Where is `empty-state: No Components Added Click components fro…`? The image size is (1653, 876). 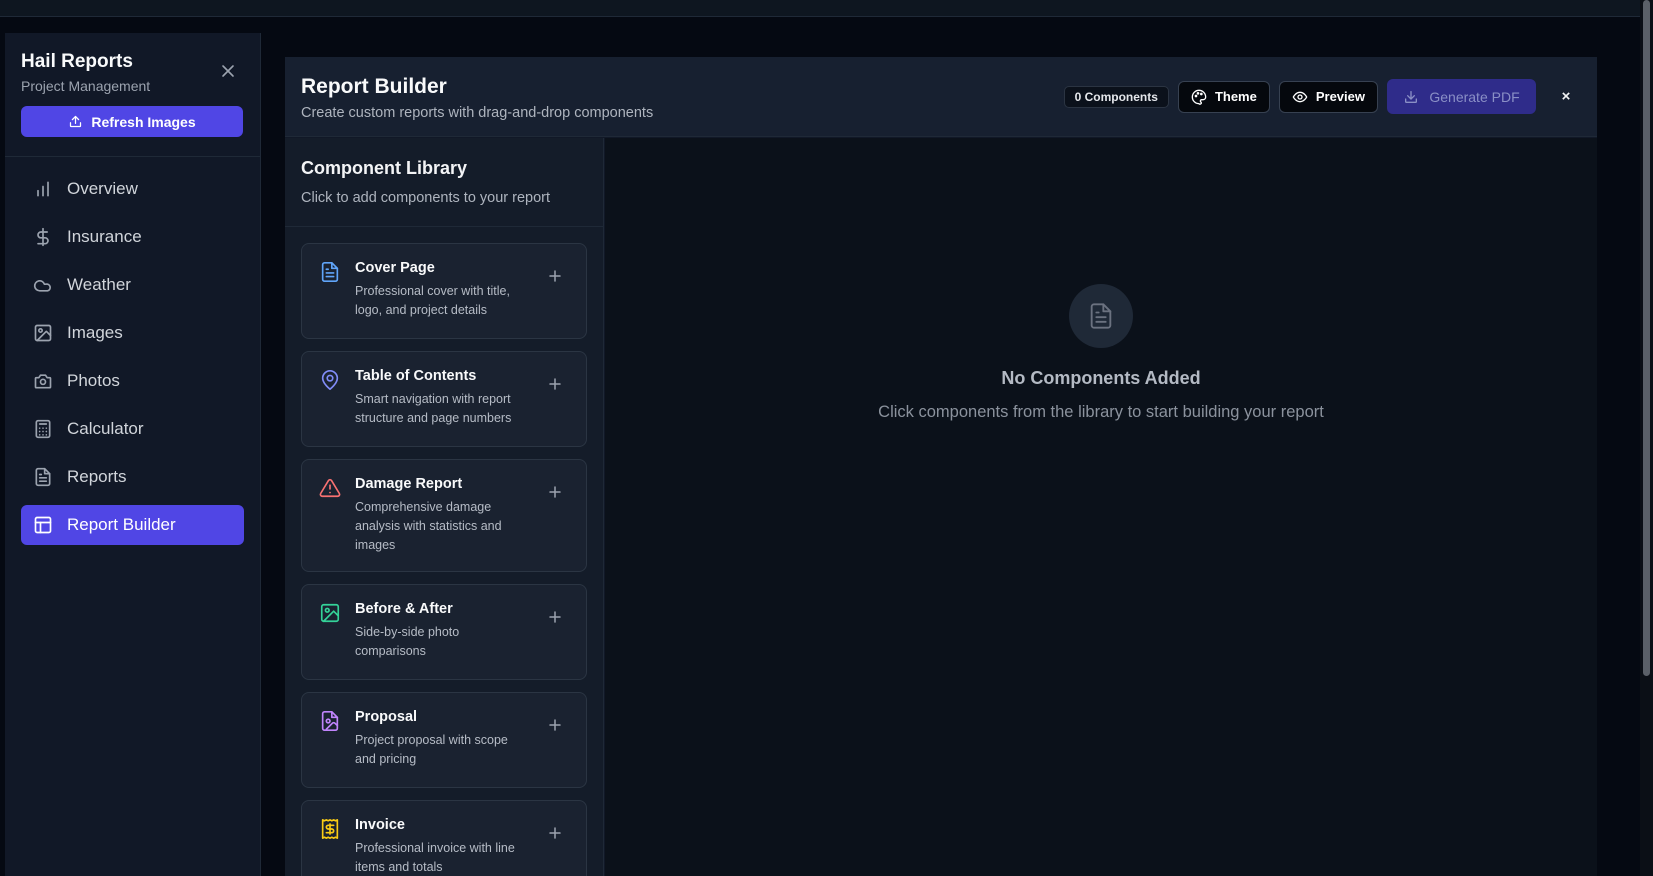
empty-state: No Components Added Click components fro… is located at coordinates (1101, 353).